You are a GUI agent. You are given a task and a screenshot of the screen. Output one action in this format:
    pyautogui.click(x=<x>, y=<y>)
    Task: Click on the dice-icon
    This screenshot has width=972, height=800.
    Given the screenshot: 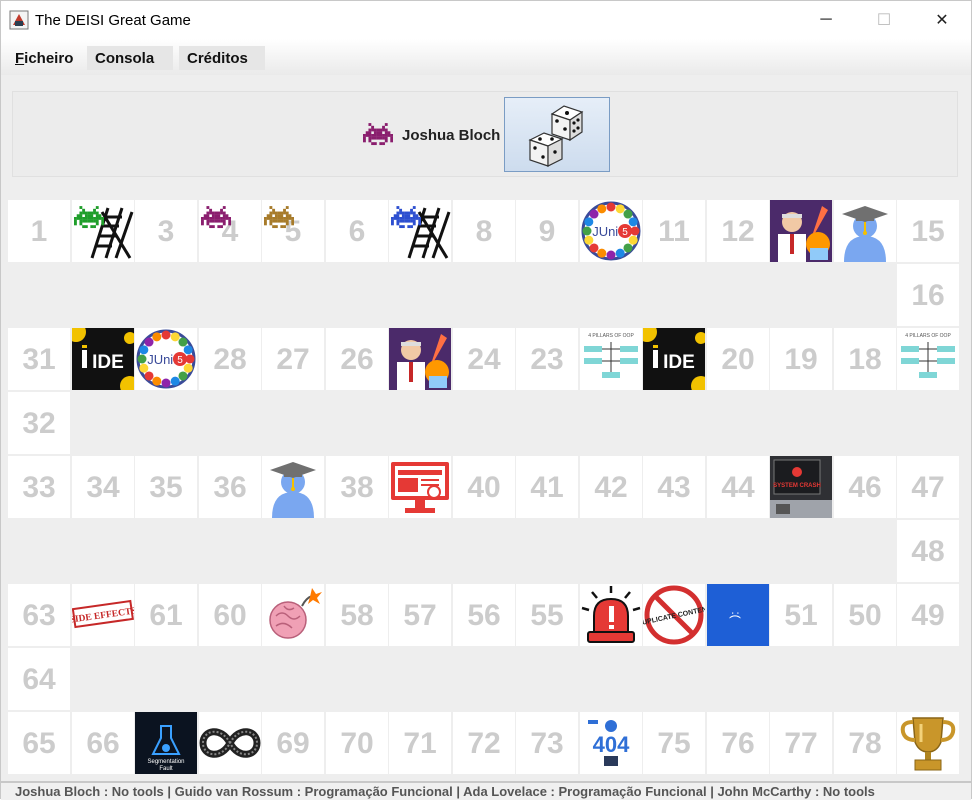 What is the action you would take?
    pyautogui.click(x=556, y=135)
    